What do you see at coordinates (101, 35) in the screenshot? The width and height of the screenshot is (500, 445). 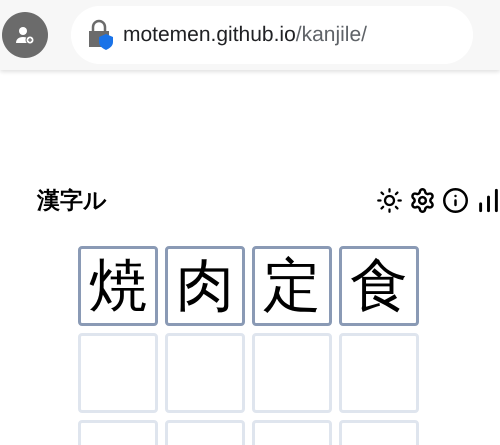 I see `lock-icon` at bounding box center [101, 35].